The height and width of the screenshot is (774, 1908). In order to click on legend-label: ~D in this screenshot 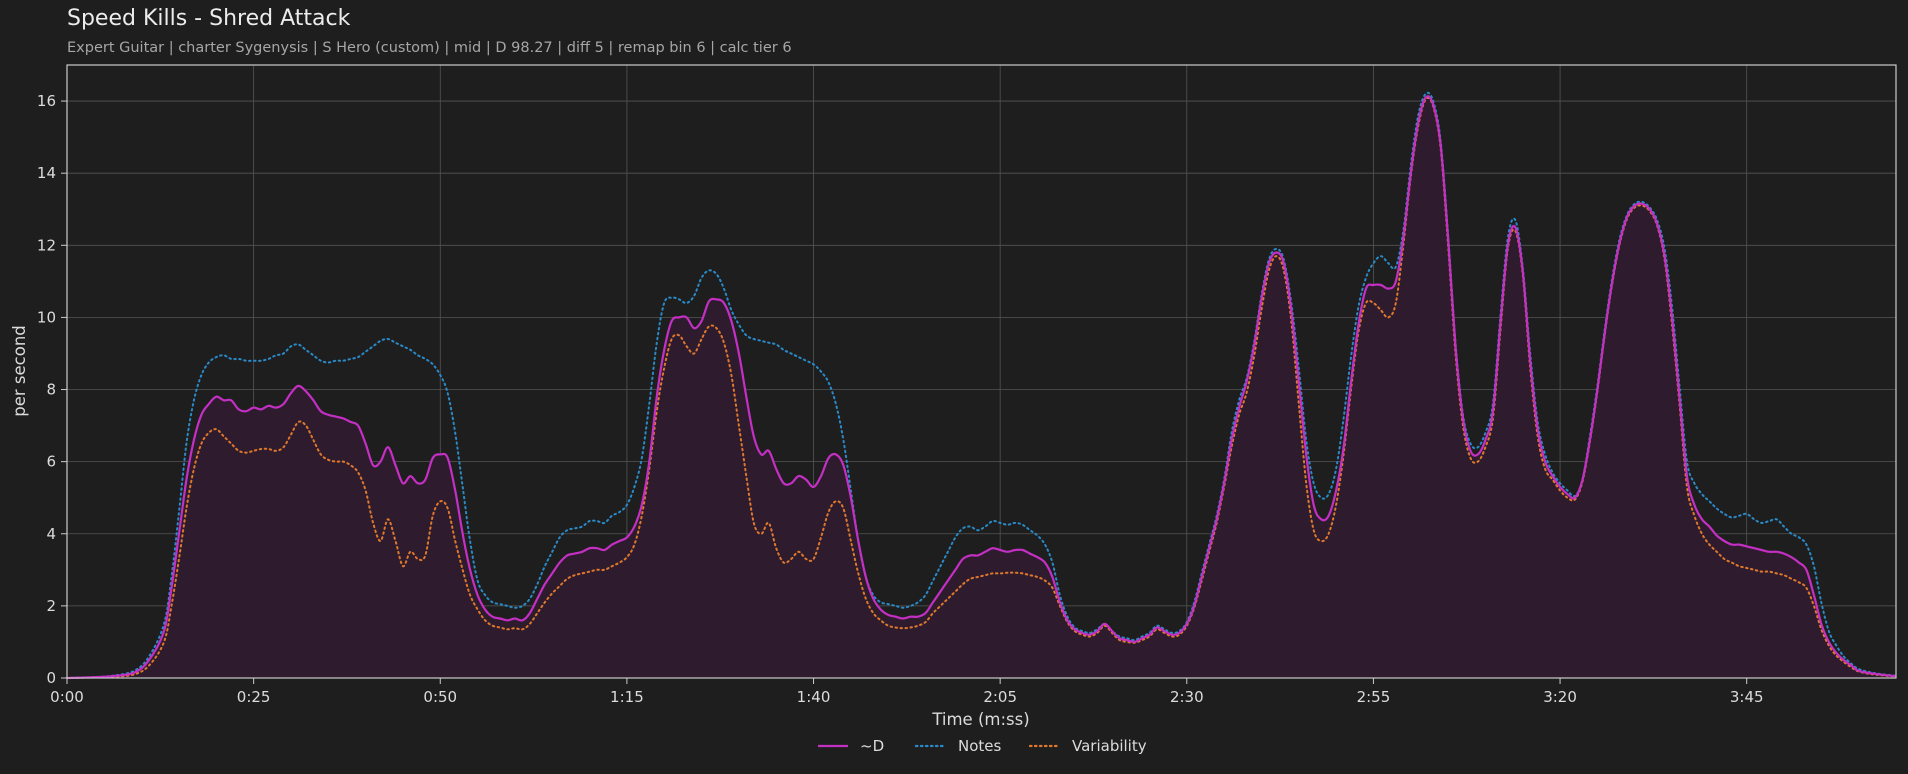, I will do `click(872, 746)`.